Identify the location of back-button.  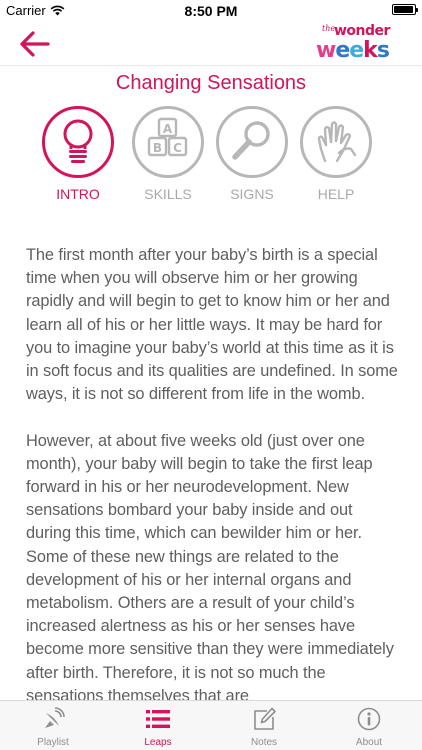
(35, 44).